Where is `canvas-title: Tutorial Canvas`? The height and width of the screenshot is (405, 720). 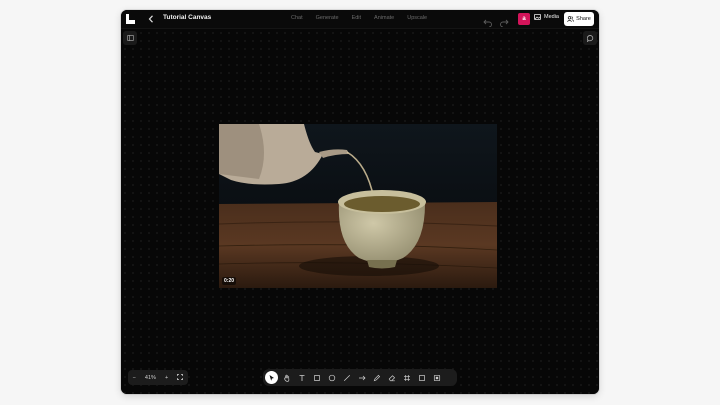
canvas-title: Tutorial Canvas is located at coordinates (187, 17).